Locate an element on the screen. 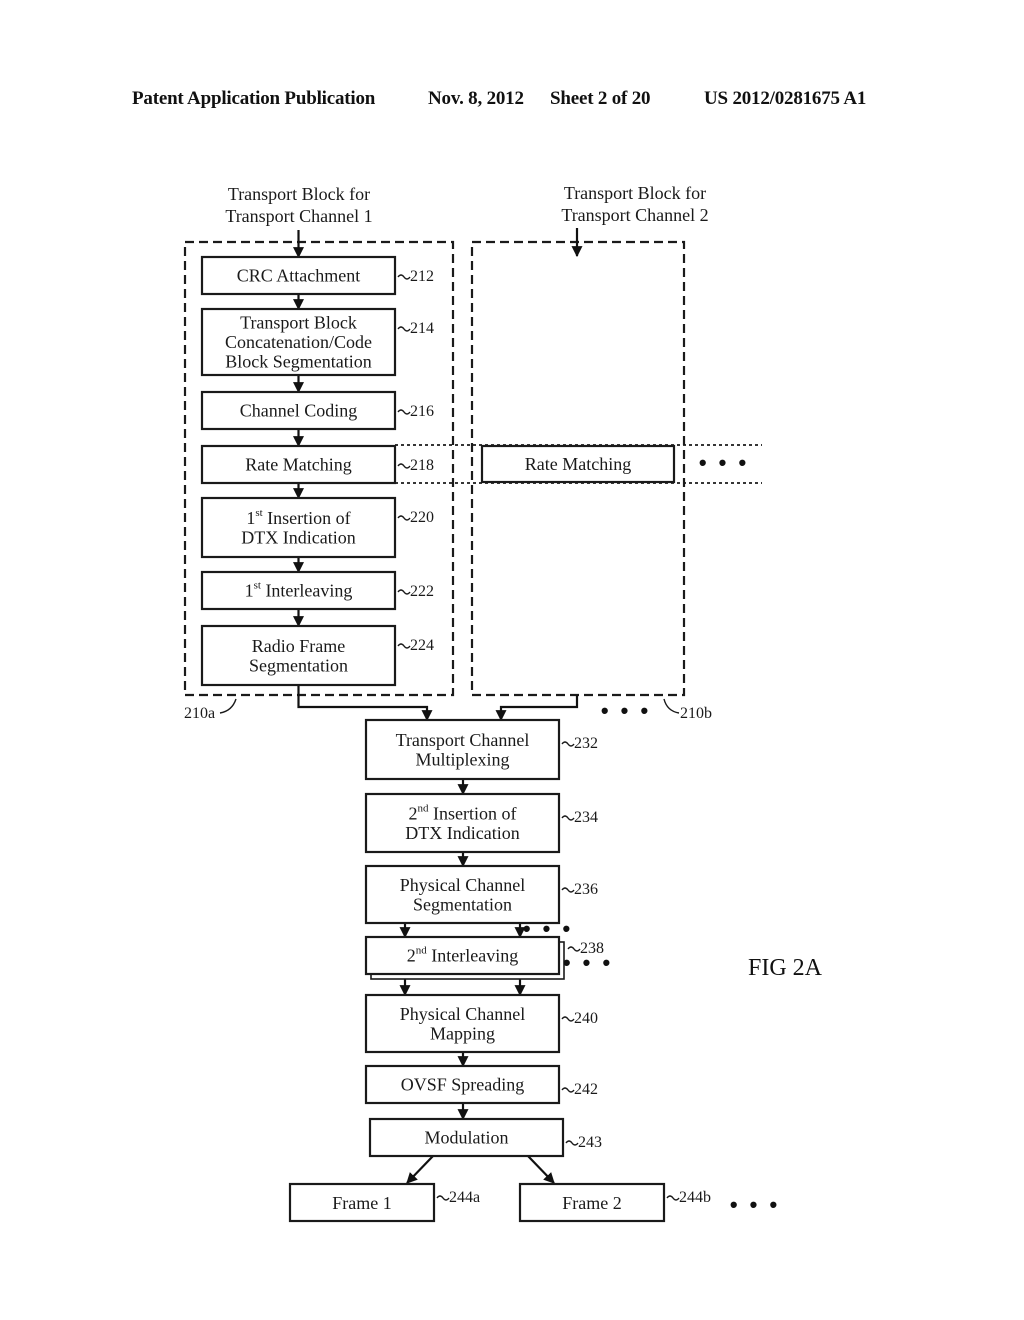  ellipsis-frames: • • • is located at coordinates (755, 1204).